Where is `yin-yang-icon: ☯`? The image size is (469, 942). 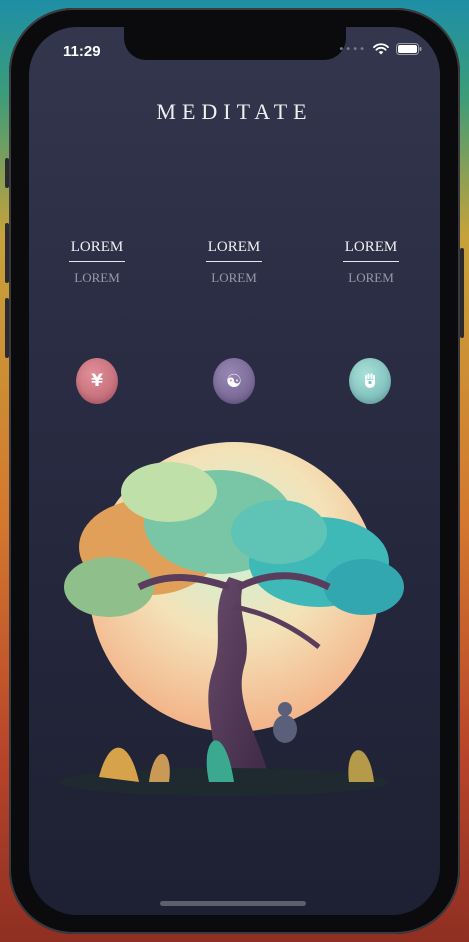
yin-yang-icon: ☯ is located at coordinates (234, 381).